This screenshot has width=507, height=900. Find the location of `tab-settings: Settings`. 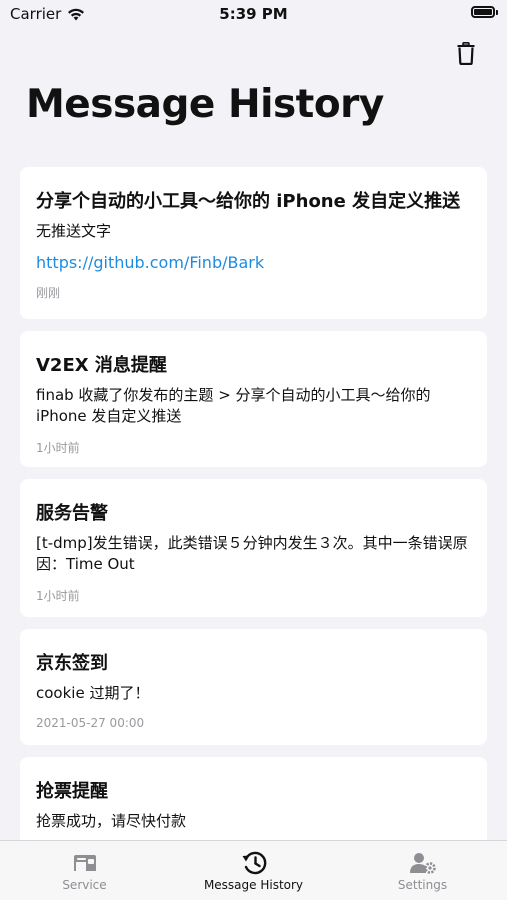

tab-settings: Settings is located at coordinates (422, 870).